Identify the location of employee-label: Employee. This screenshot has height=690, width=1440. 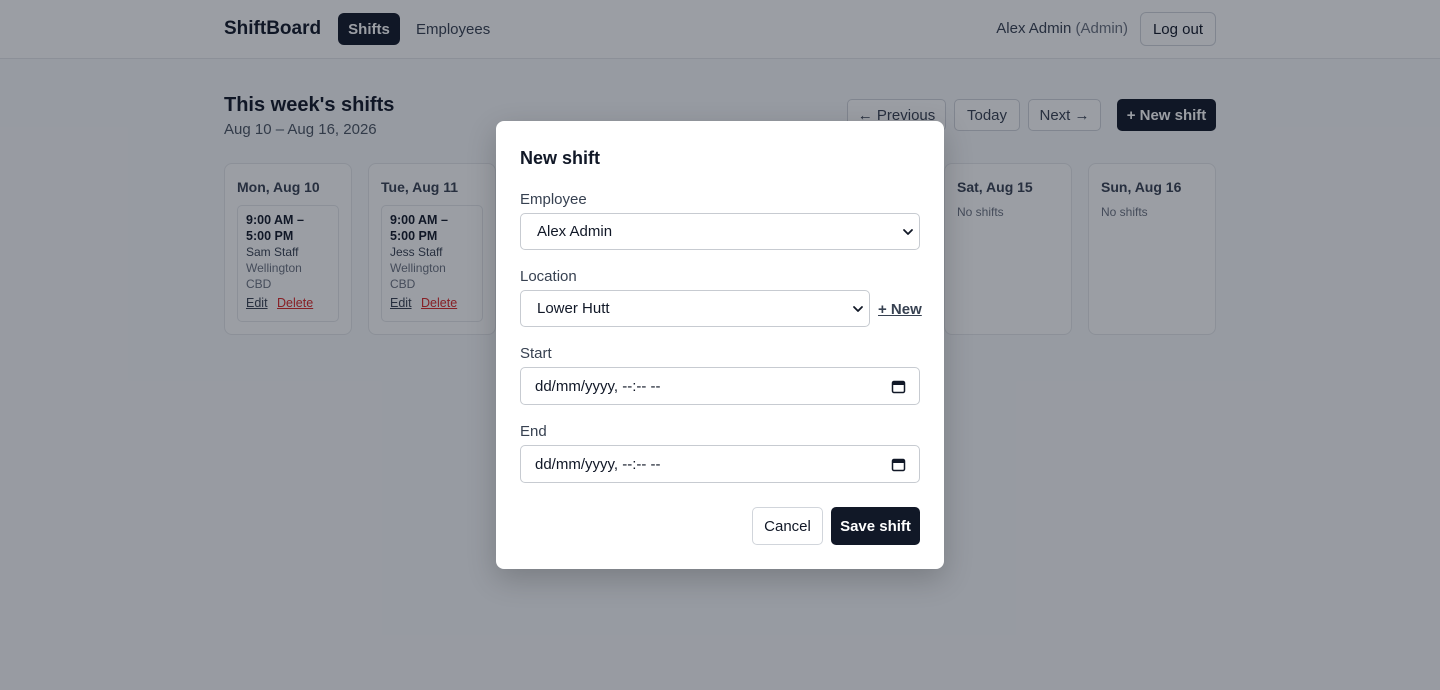
(553, 199).